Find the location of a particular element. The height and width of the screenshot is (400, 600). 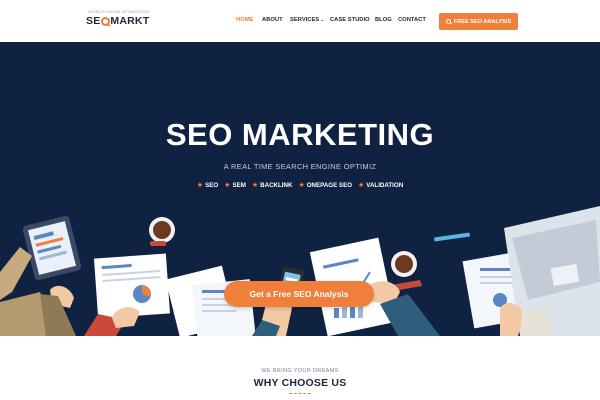

tag-label: VALIDATION is located at coordinates (385, 185).